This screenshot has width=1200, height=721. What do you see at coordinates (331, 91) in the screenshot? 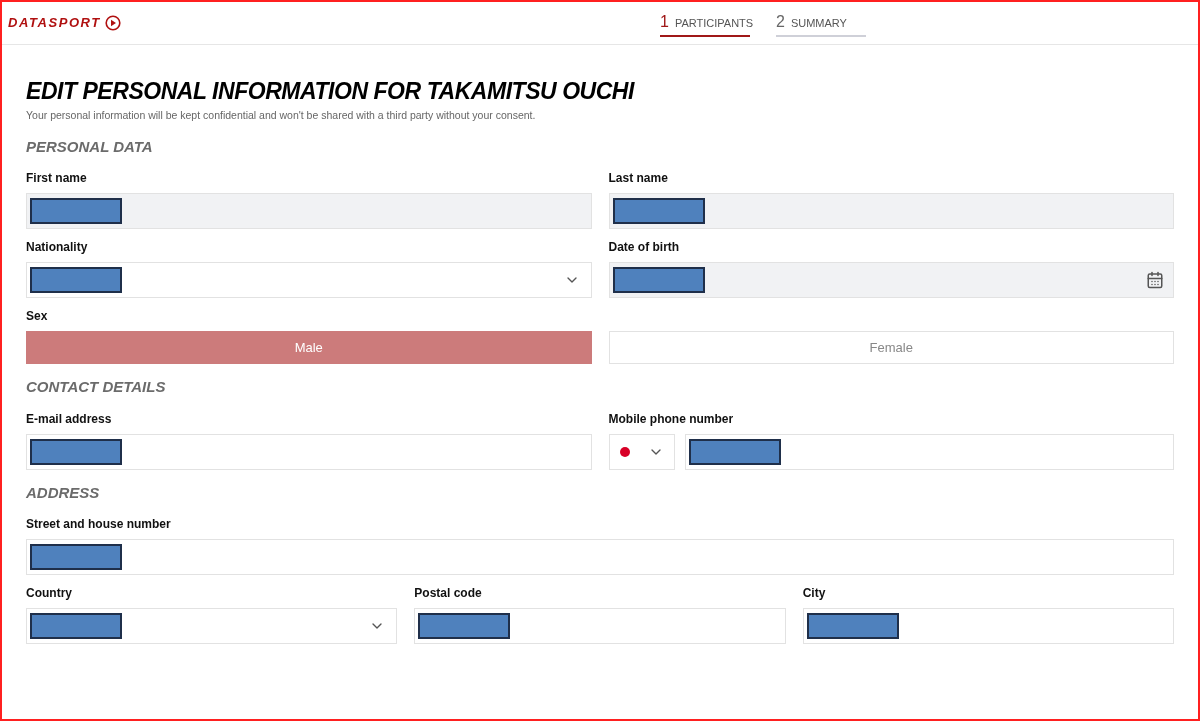
I see `page-title: EDIT PERSONAL INFORMATION FOR TAKAMITSU OUCHI` at bounding box center [331, 91].